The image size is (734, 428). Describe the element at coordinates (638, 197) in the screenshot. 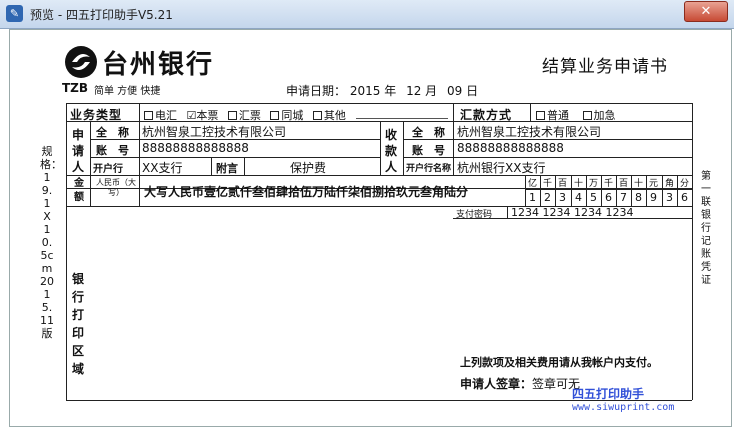

I see `digit-value: 8` at that location.